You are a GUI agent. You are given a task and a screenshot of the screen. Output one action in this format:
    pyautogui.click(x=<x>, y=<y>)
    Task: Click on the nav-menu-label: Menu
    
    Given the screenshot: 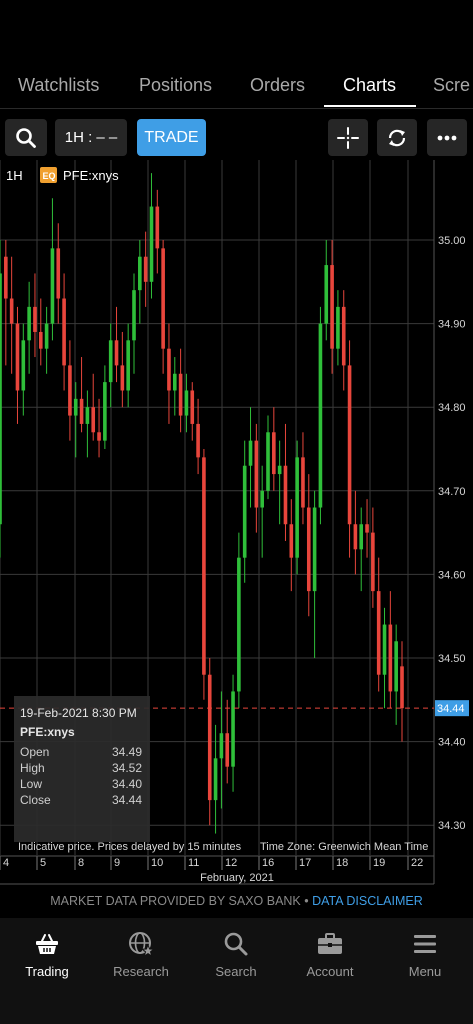 What is the action you would take?
    pyautogui.click(x=425, y=971)
    